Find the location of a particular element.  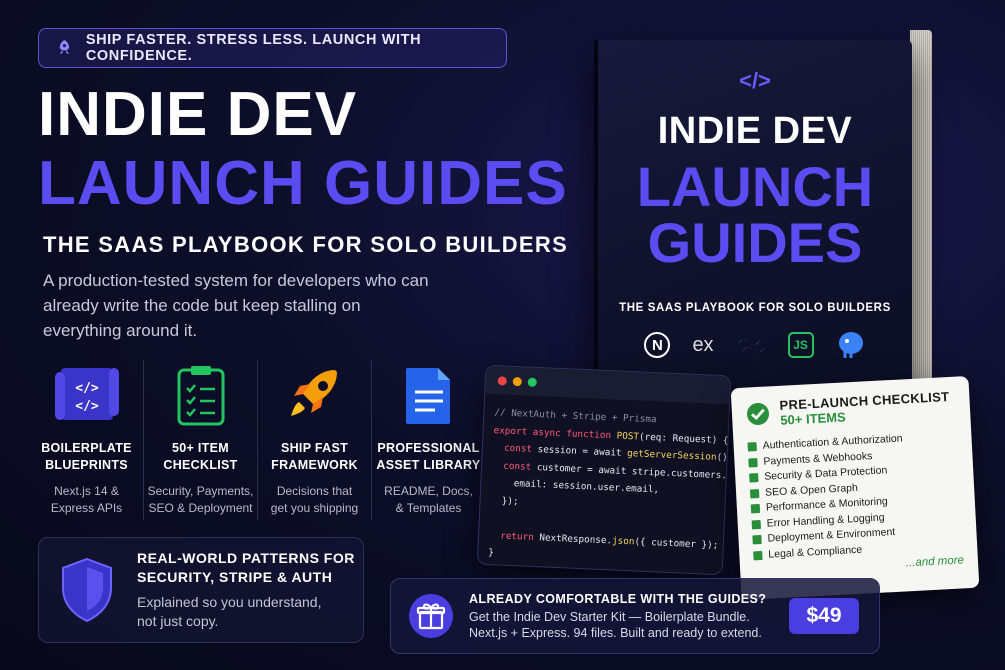

tech-logos: N ex JS is located at coordinates (755, 345).